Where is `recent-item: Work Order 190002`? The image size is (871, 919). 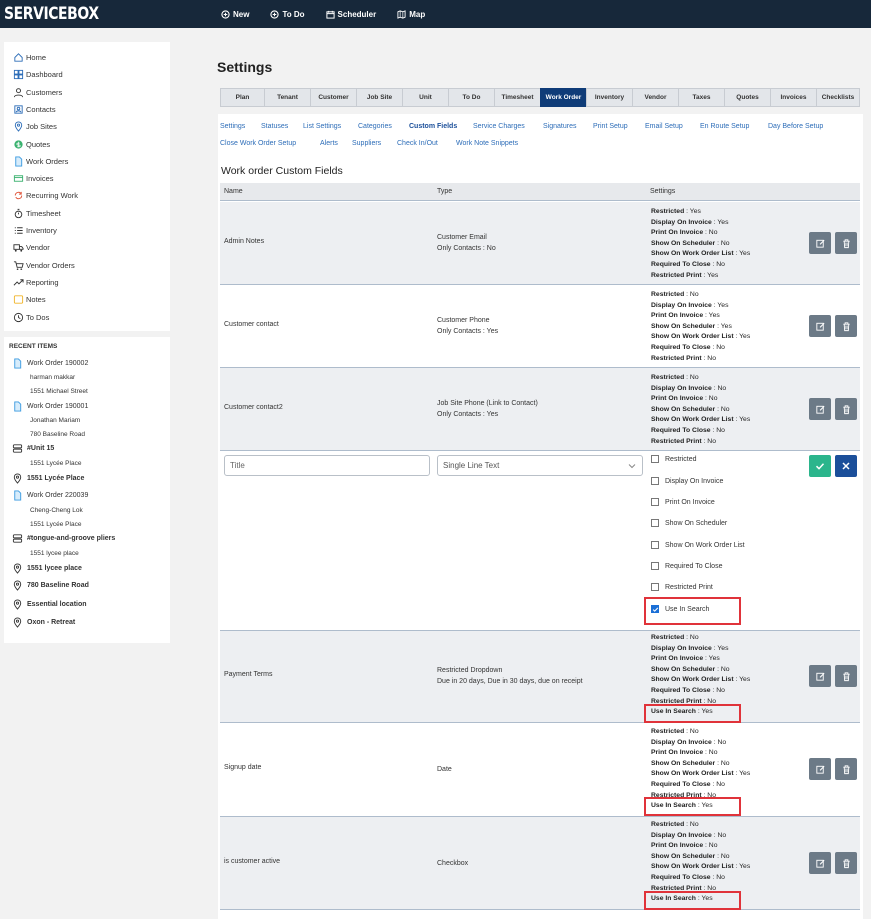
recent-item: Work Order 190002 is located at coordinates (50, 363).